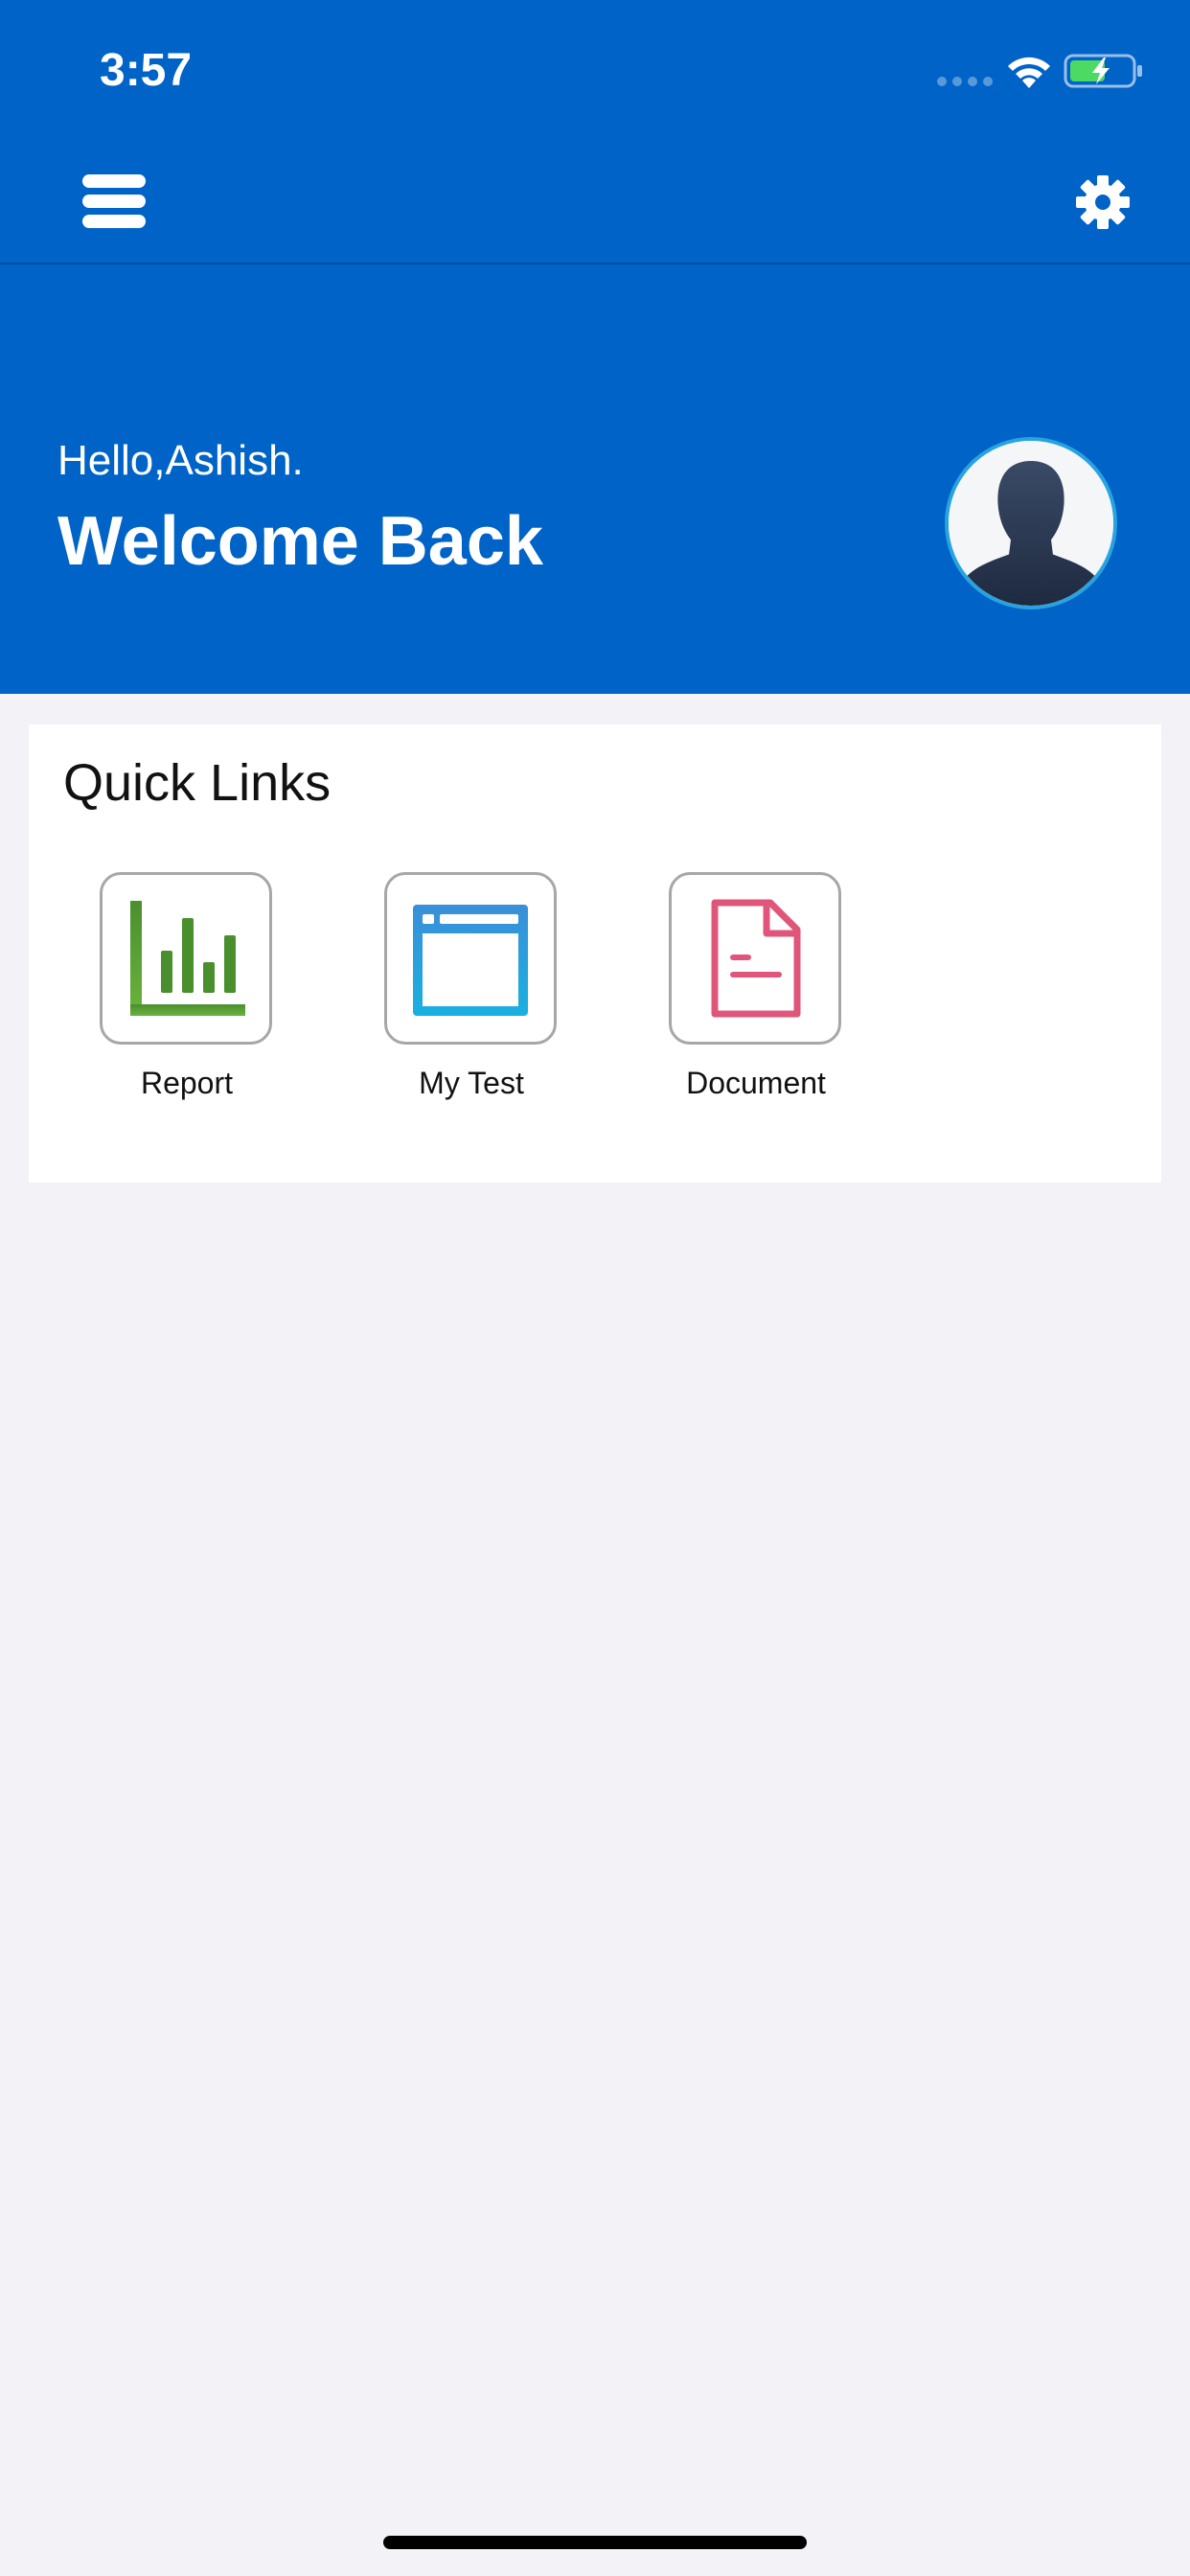 The image size is (1190, 2576). I want to click on bar-chart-icon, so click(187, 958).